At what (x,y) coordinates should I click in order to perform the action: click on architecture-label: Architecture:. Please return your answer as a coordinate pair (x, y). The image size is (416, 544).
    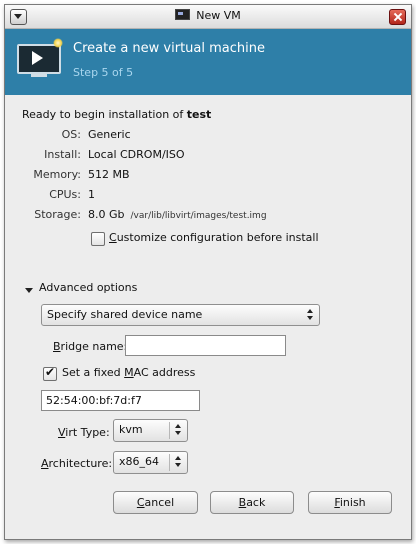
    Looking at the image, I should click on (77, 463).